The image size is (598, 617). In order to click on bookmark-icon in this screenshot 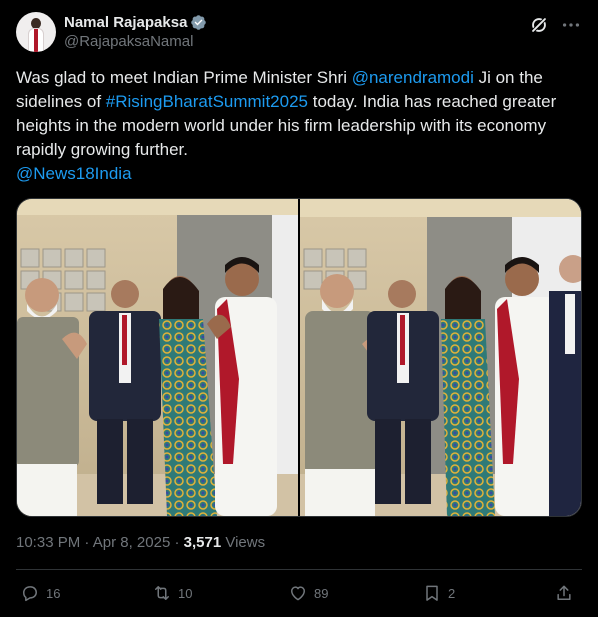, I will do `click(432, 593)`.